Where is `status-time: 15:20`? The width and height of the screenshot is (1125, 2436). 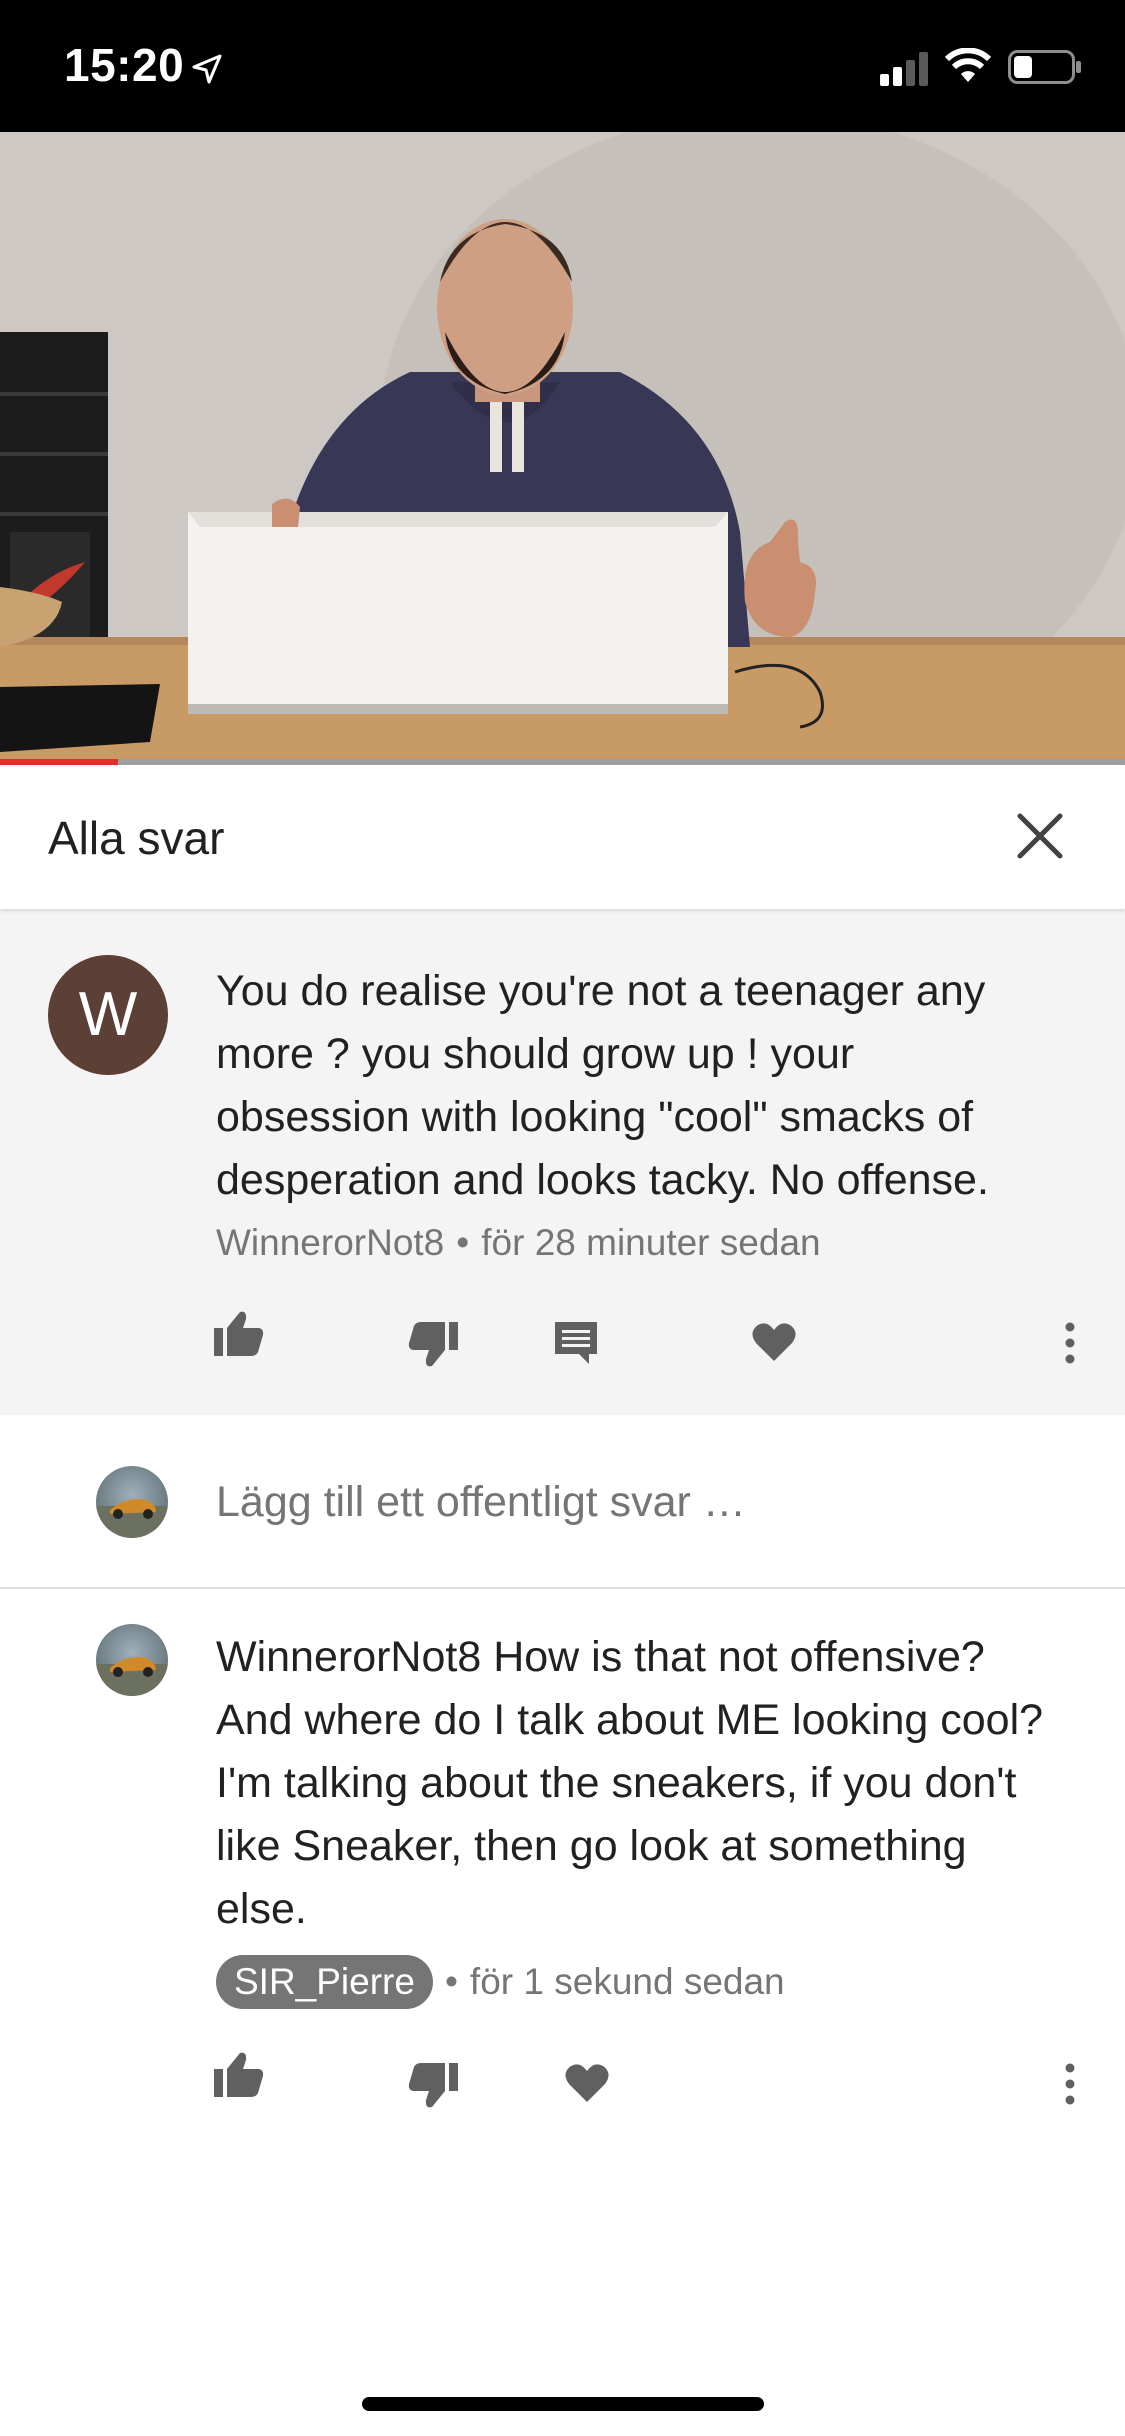
status-time: 15:20 is located at coordinates (124, 65).